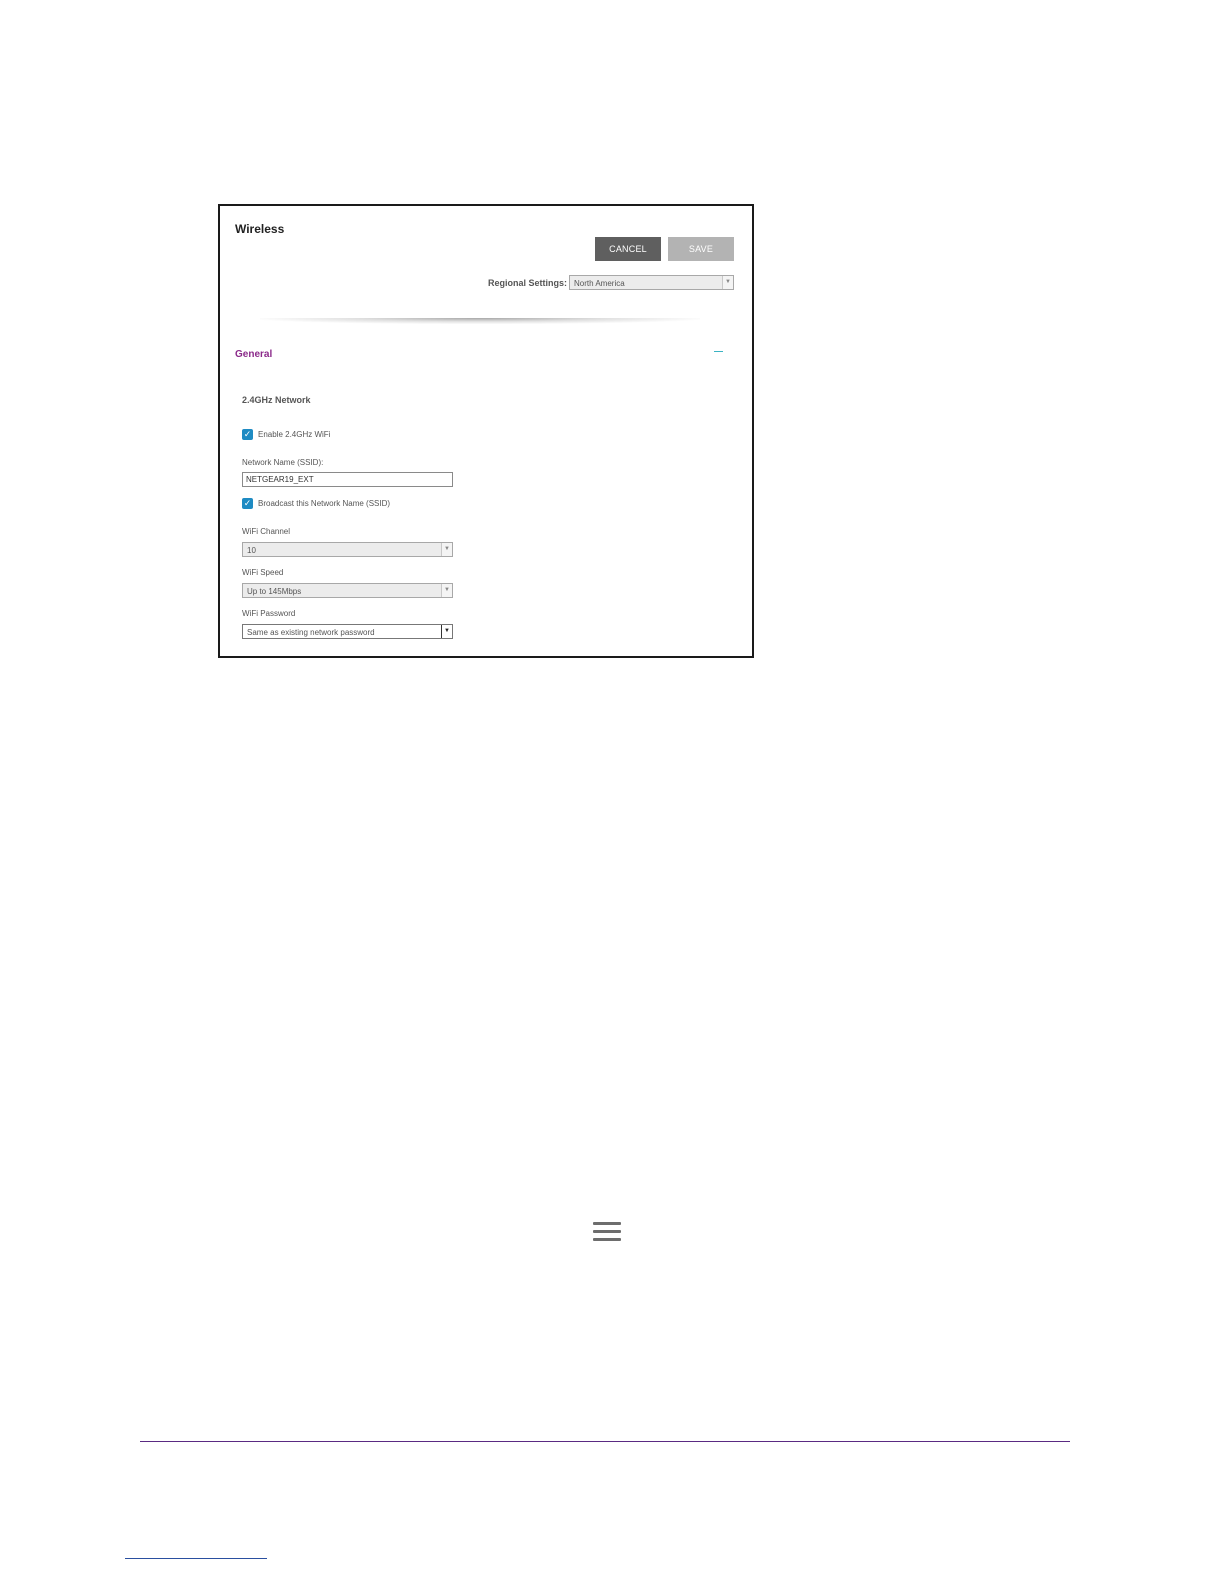 The image size is (1224, 1584). I want to click on section-divider, so click(480, 321).